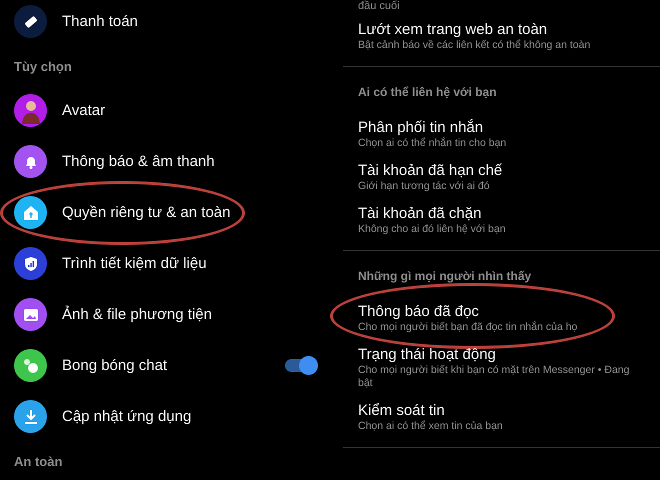 This screenshot has width=660, height=480. I want to click on house-icon, so click(30, 212).